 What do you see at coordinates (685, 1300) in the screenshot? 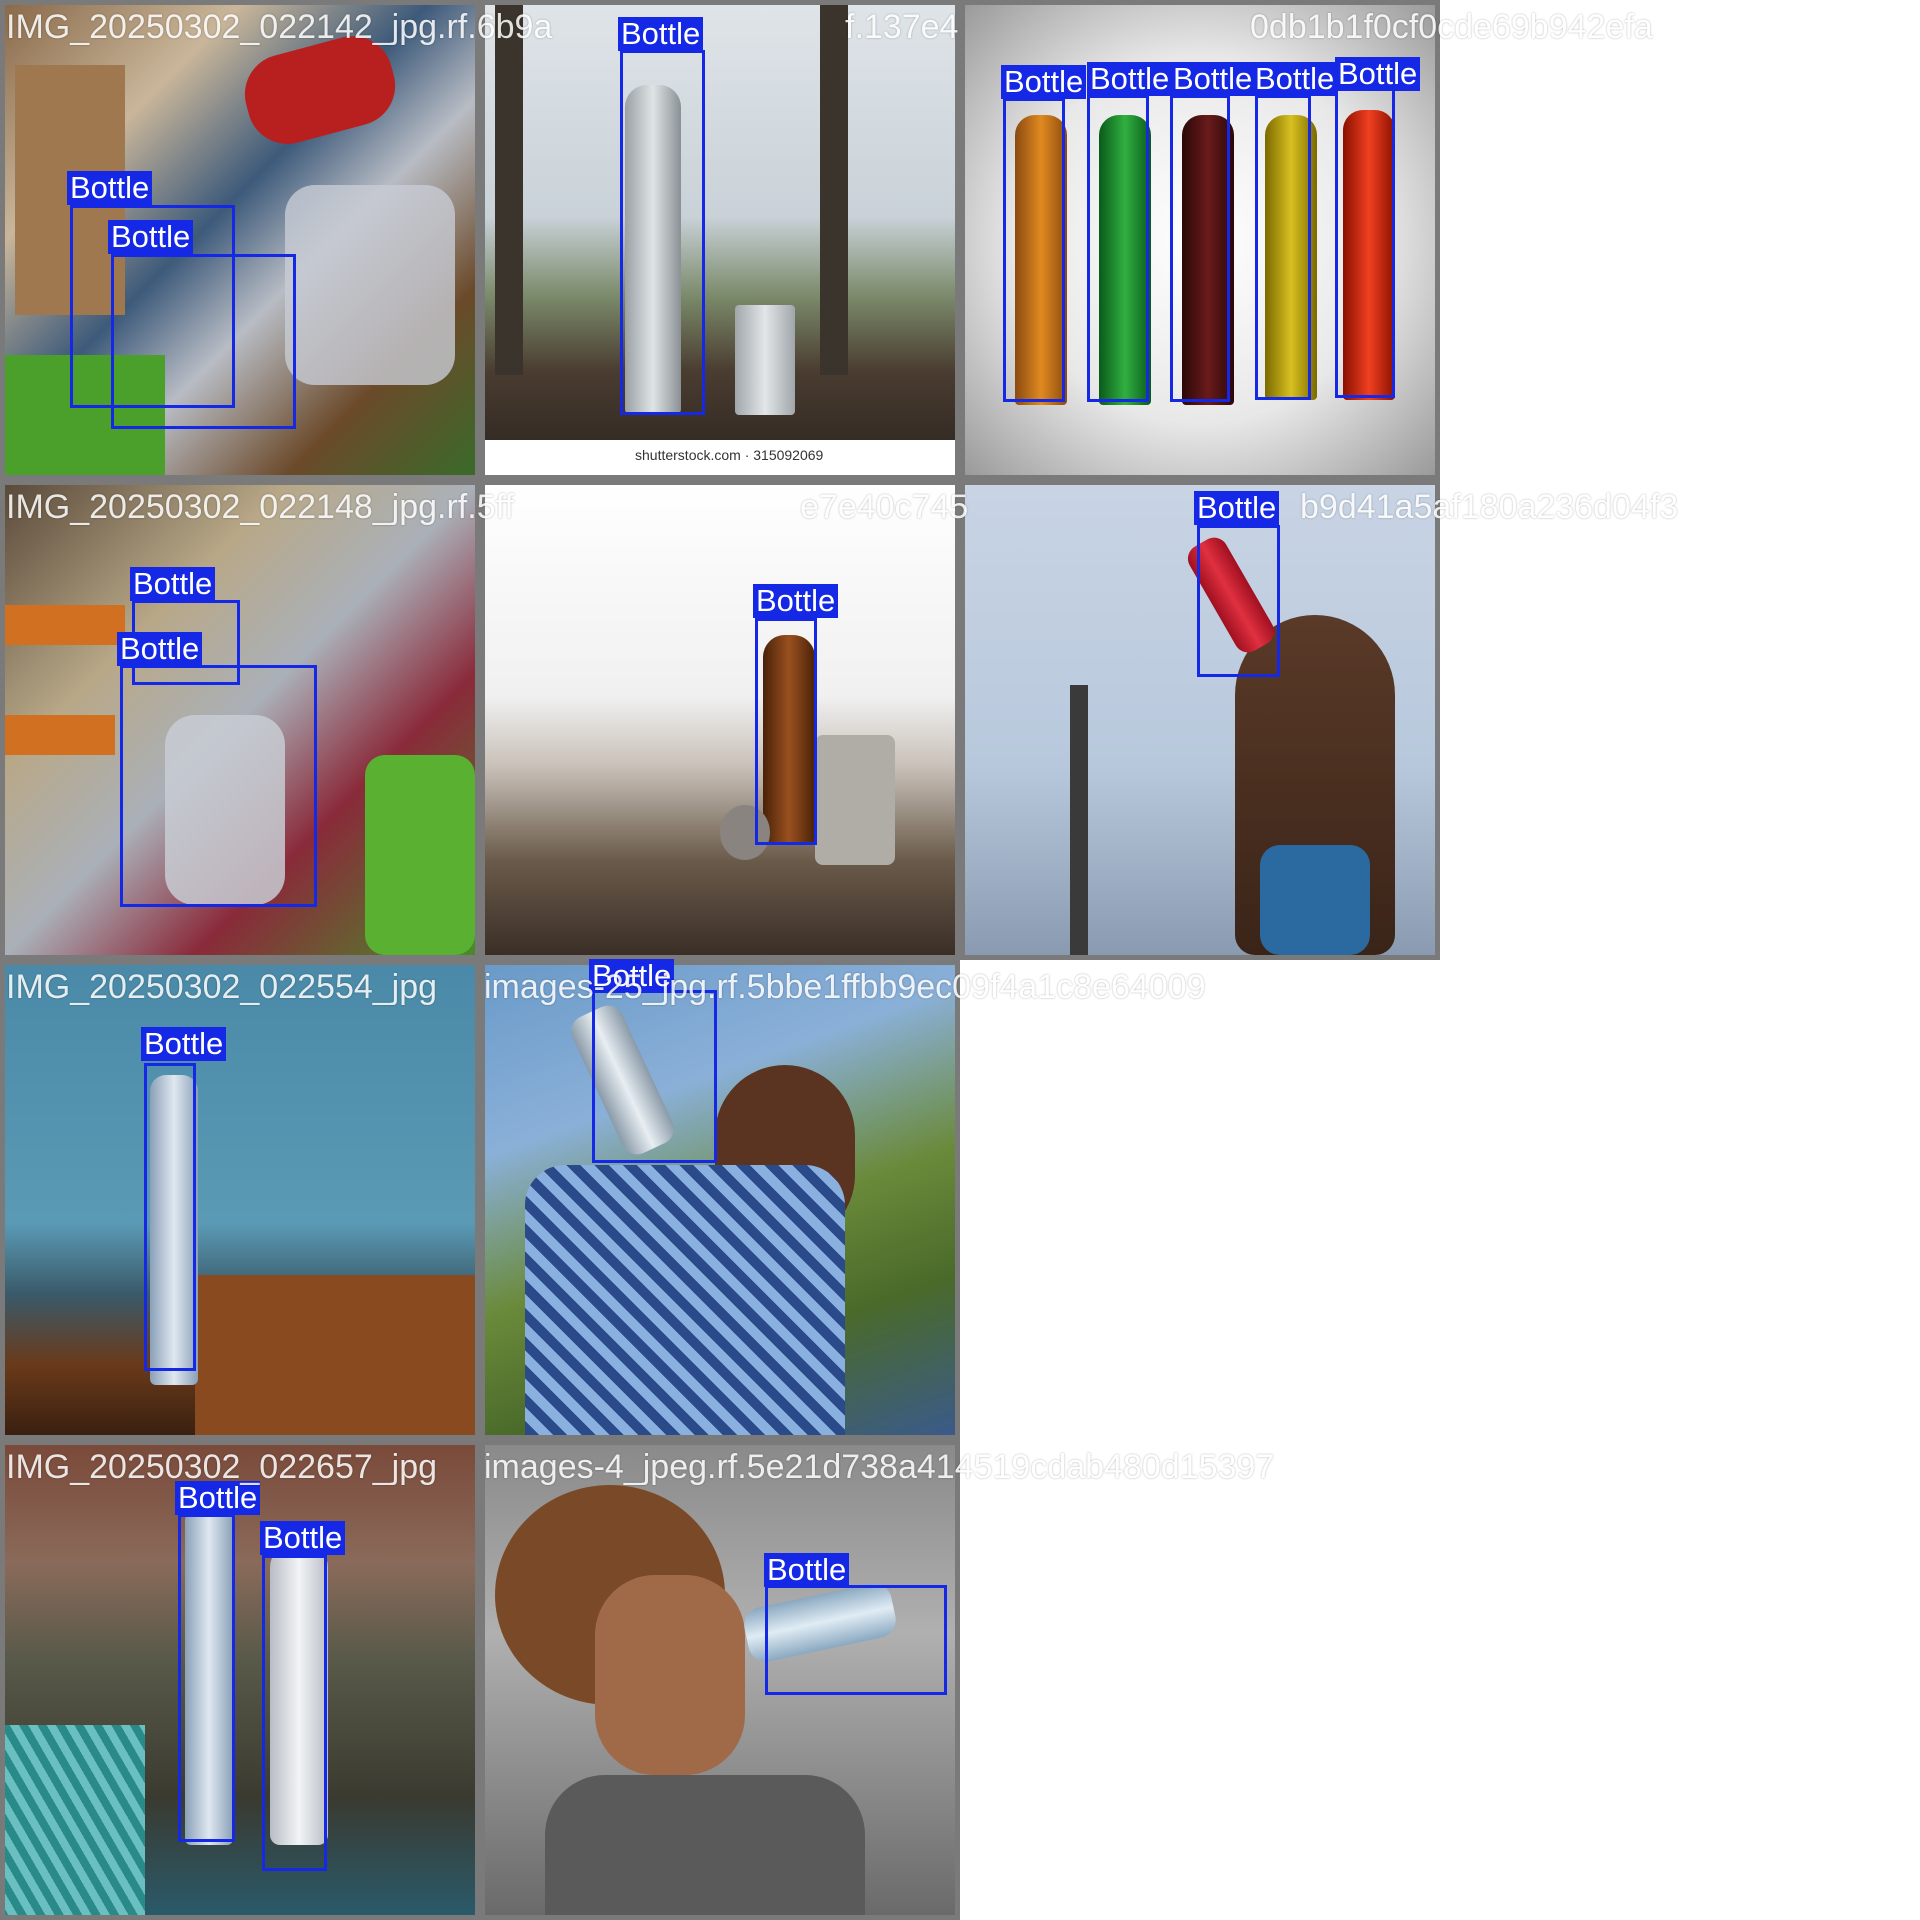
I see `checkered-shirt` at bounding box center [685, 1300].